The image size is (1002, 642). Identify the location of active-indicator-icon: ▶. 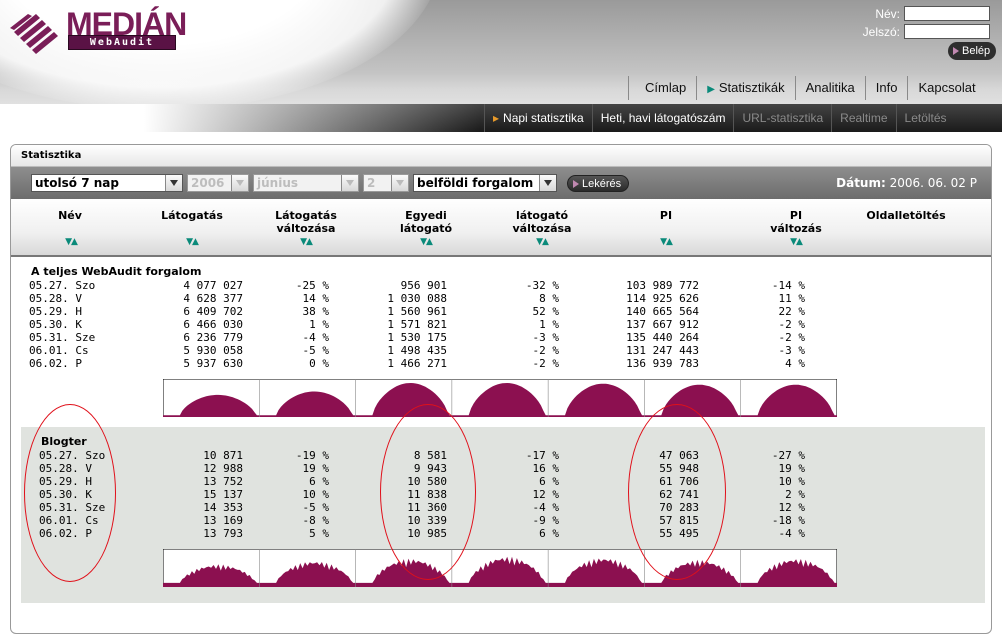
(711, 89).